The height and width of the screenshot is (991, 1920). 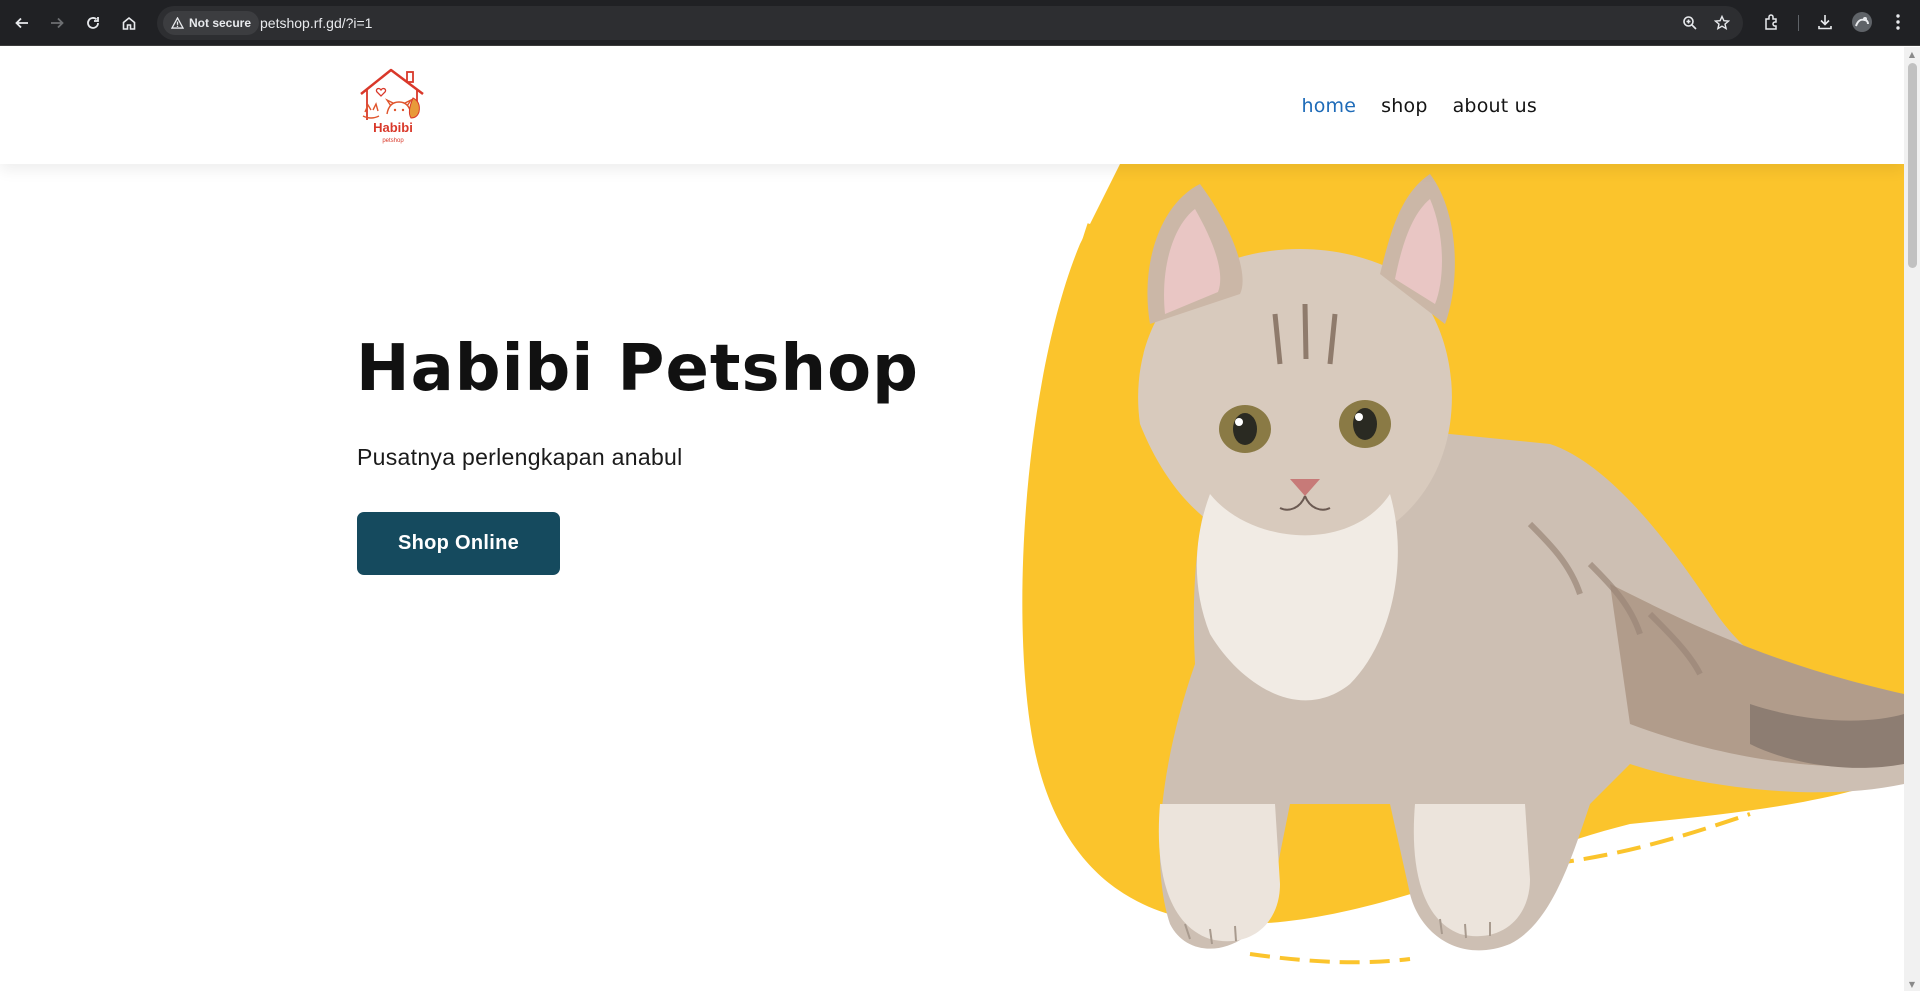 I want to click on forward-button, so click(x=57, y=23).